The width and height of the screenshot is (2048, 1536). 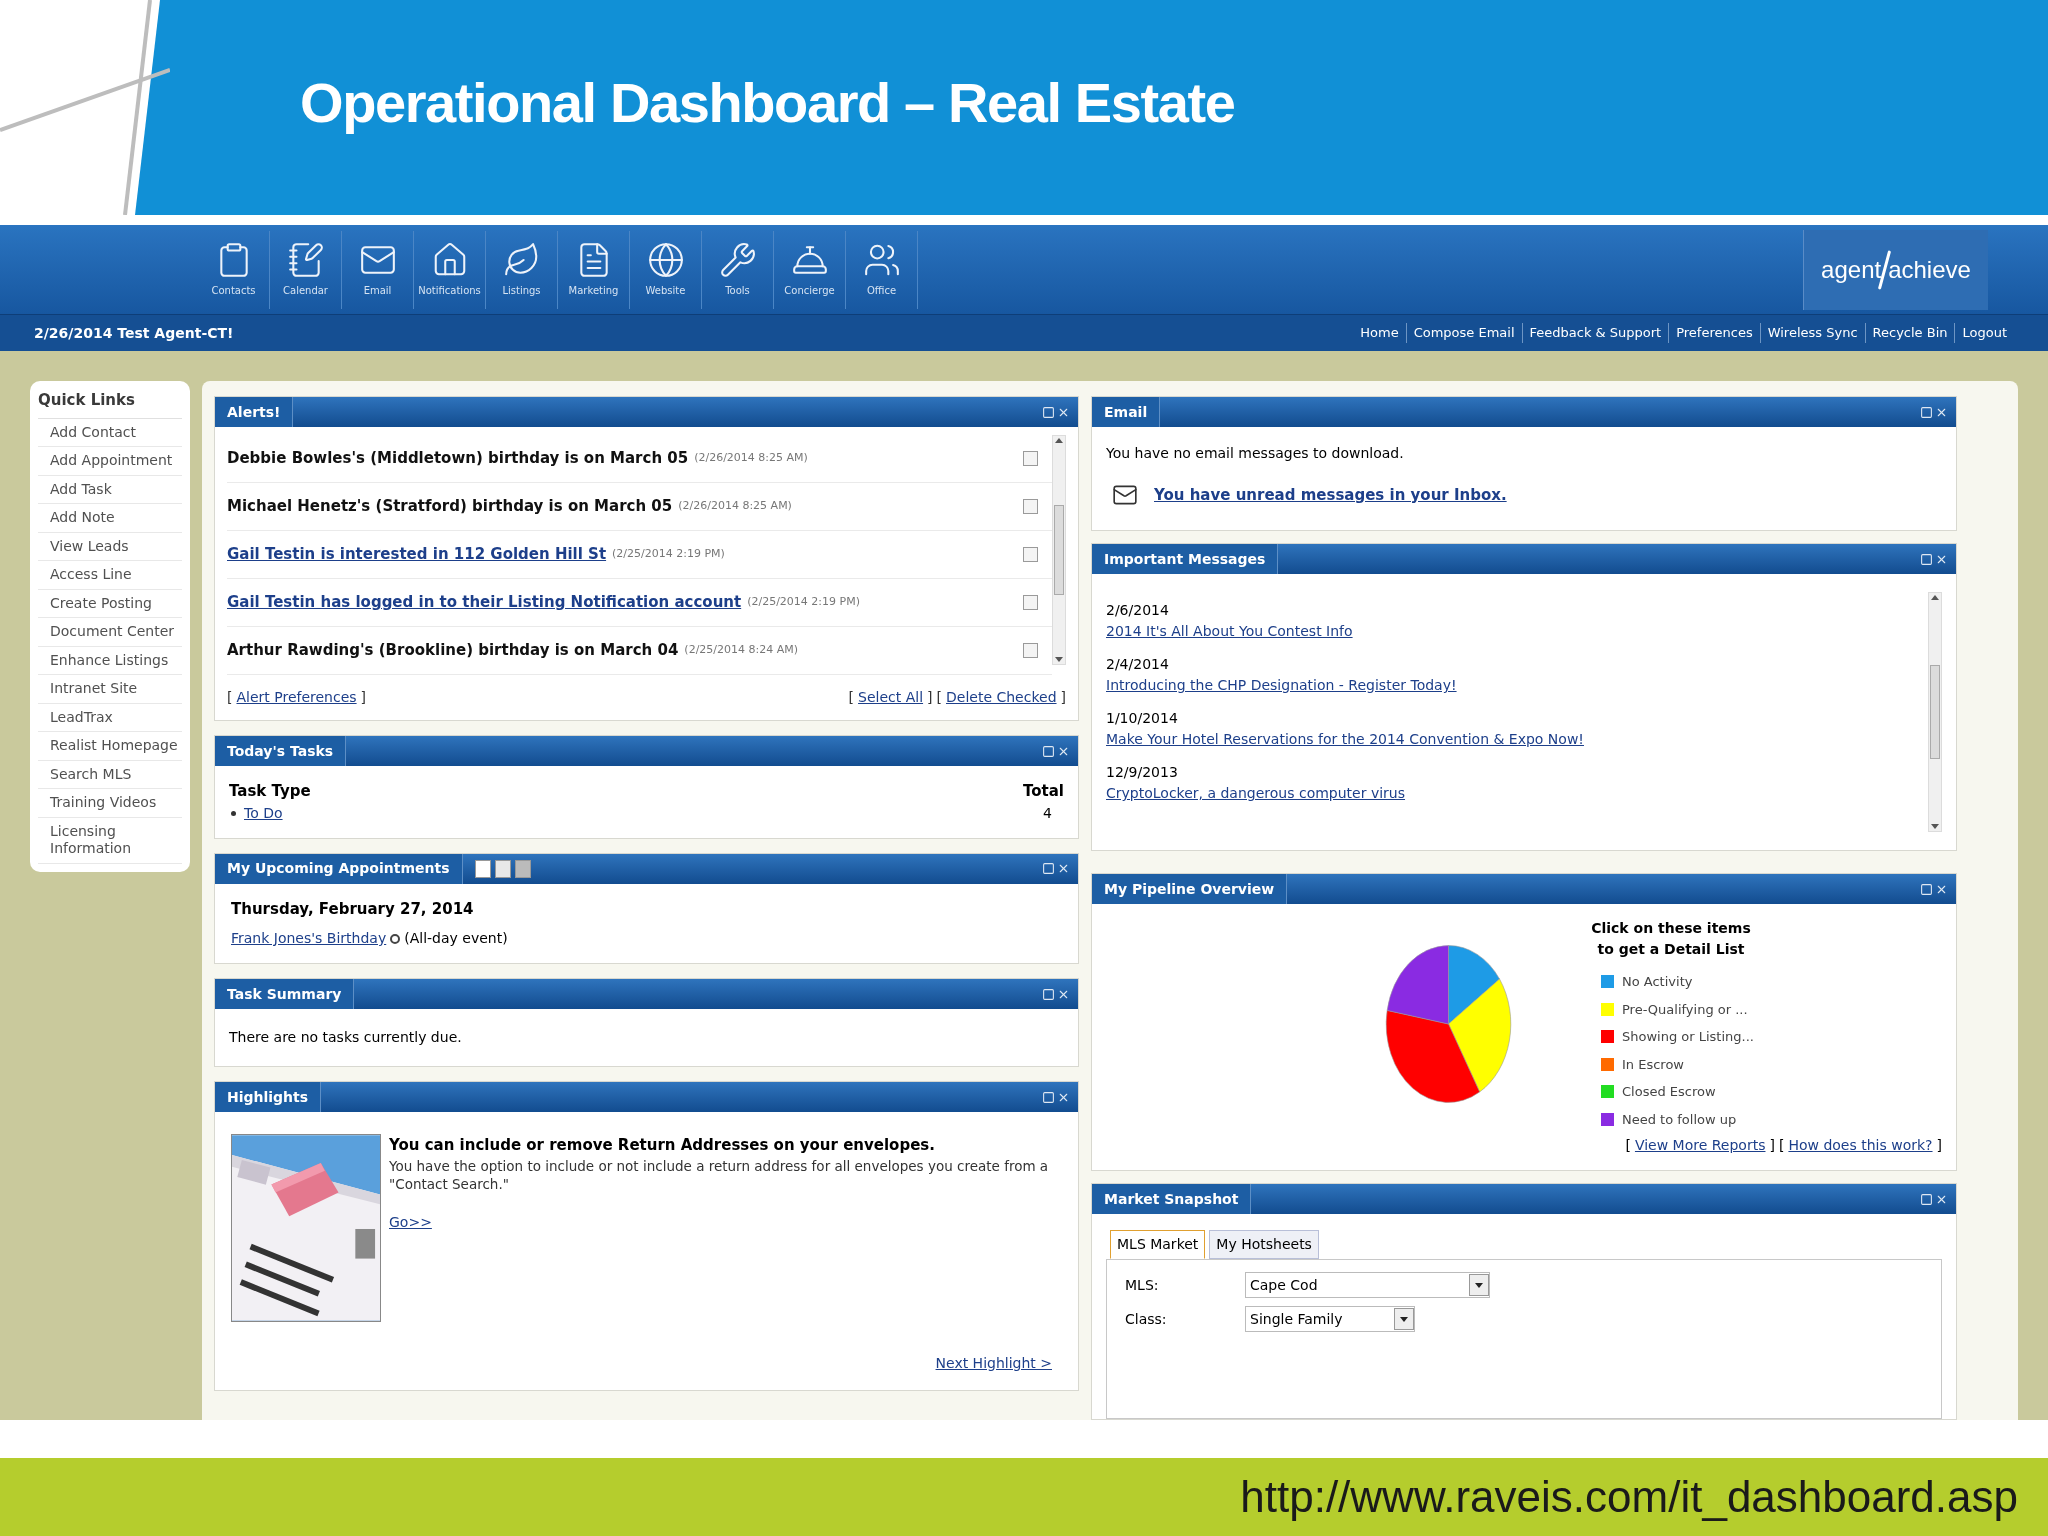 What do you see at coordinates (110, 546) in the screenshot?
I see `quick-link: View Leads` at bounding box center [110, 546].